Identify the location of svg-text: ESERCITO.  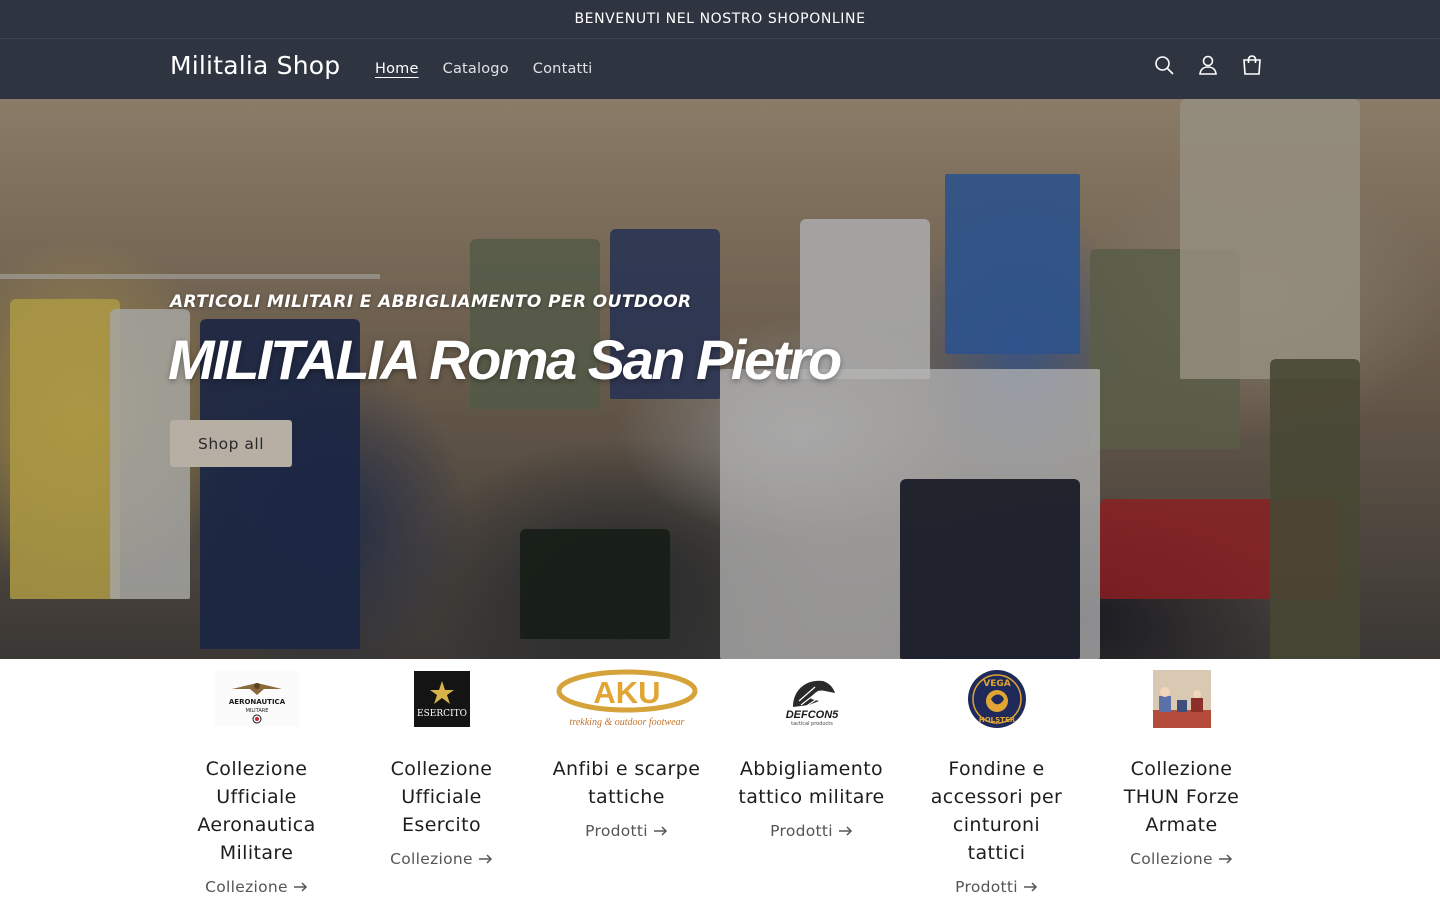
(442, 714).